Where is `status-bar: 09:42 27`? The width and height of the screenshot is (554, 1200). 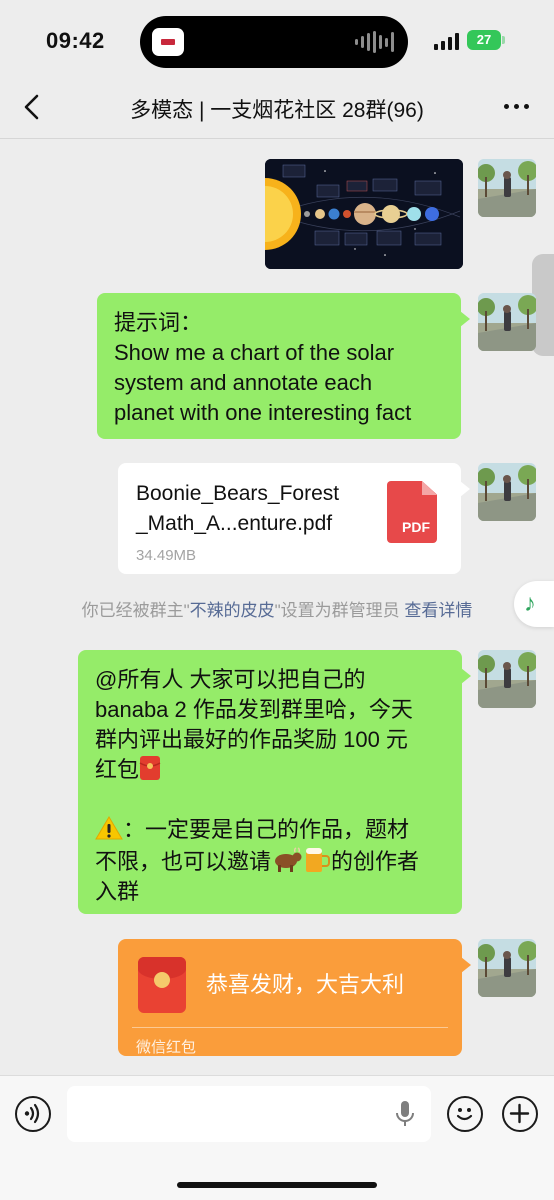 status-bar: 09:42 27 is located at coordinates (277, 41).